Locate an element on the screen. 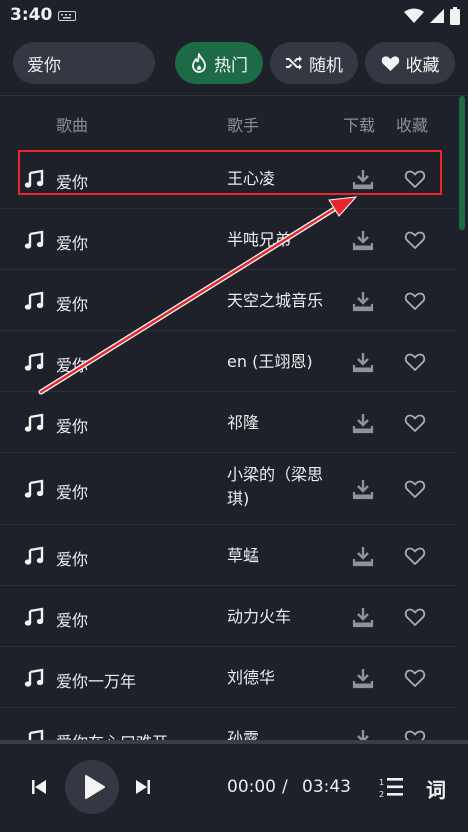 This screenshot has height=832, width=468. shuffle-icon is located at coordinates (294, 63).